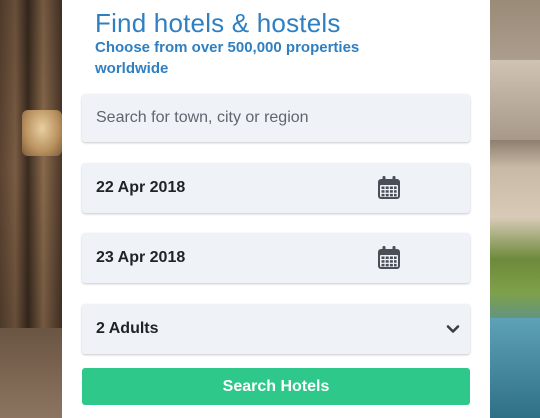 Image resolution: width=540 pixels, height=418 pixels. What do you see at coordinates (218, 23) in the screenshot?
I see `page-title: Find hotels & hostels` at bounding box center [218, 23].